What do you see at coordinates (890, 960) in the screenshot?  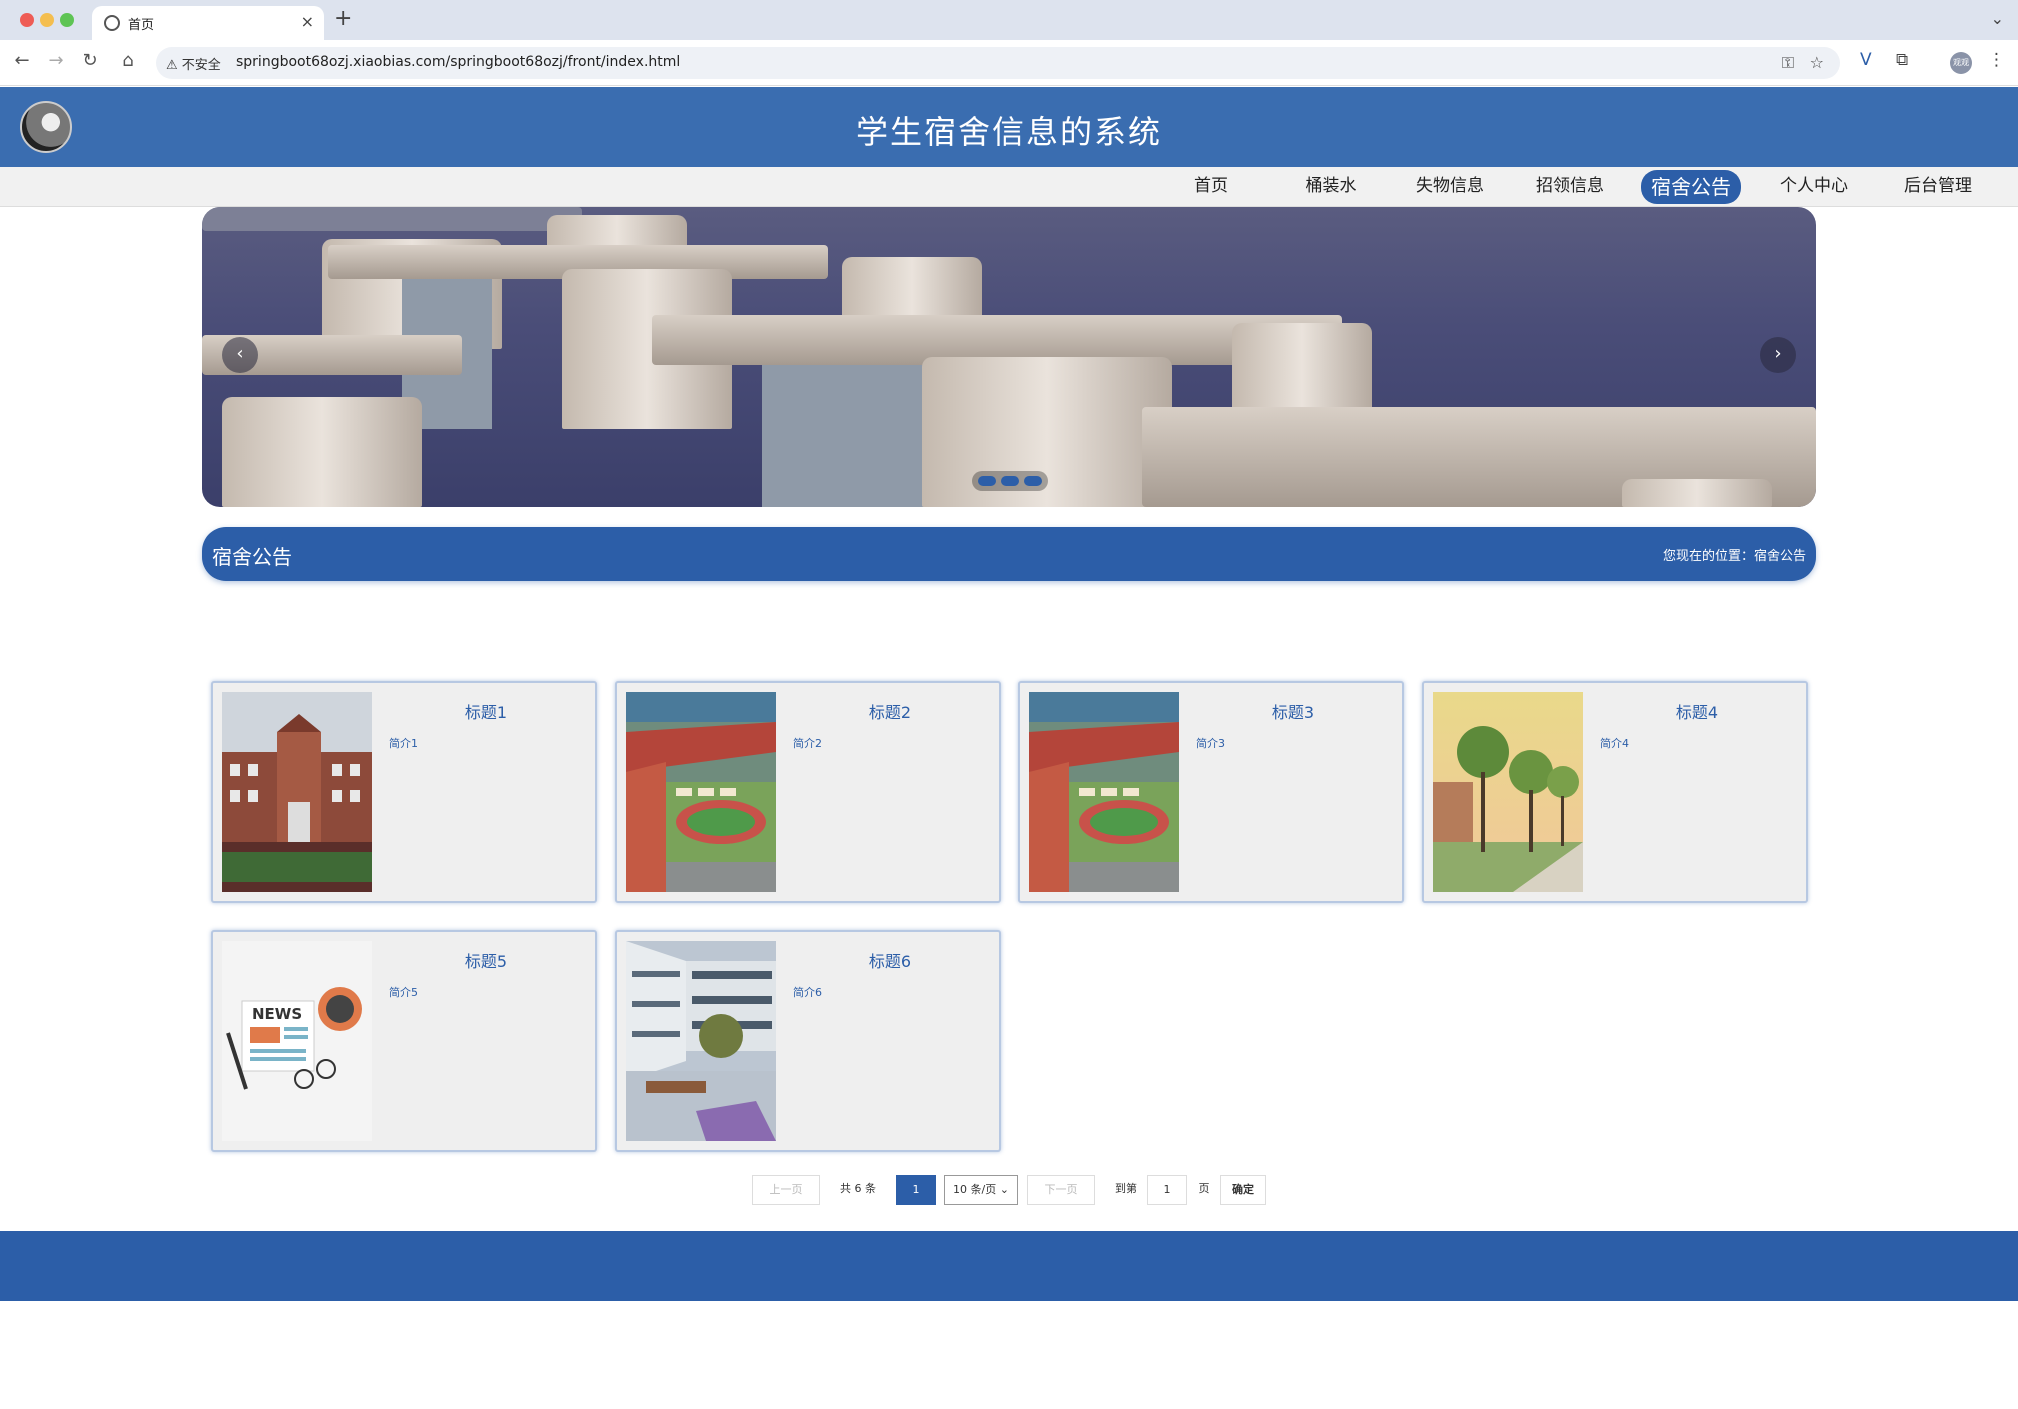 I see `card-title: 标题6` at bounding box center [890, 960].